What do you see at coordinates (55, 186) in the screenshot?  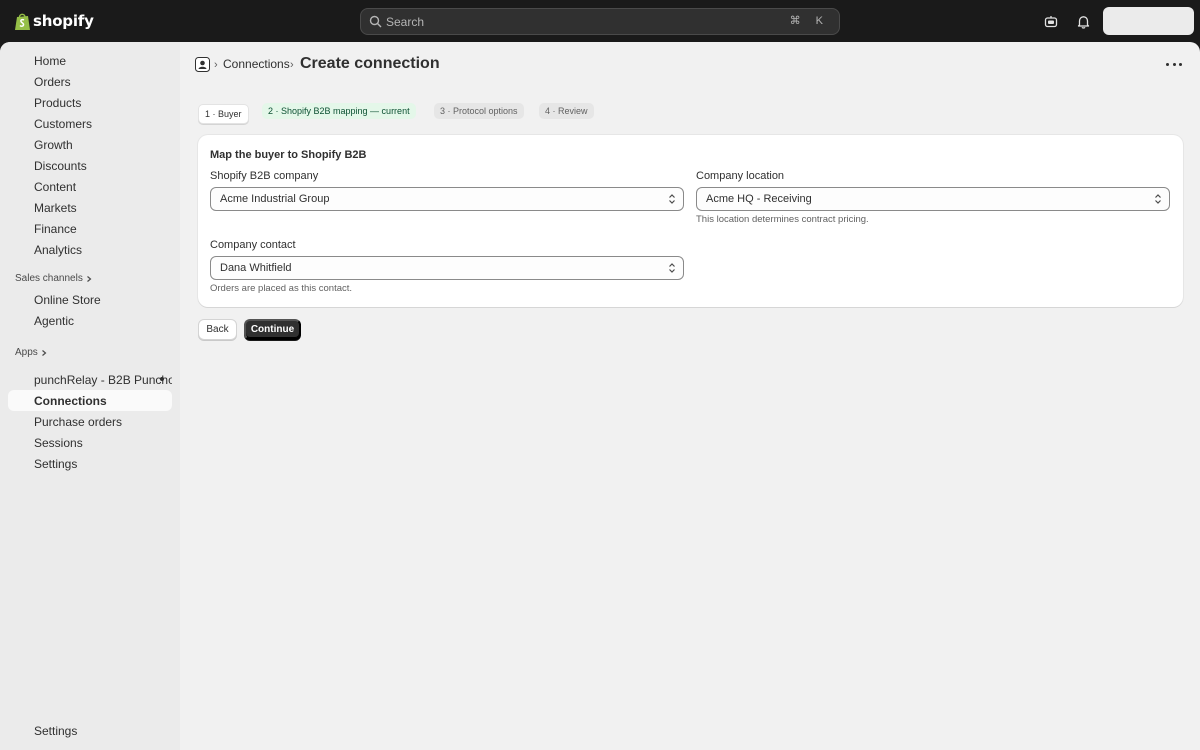 I see `nav-label: Content` at bounding box center [55, 186].